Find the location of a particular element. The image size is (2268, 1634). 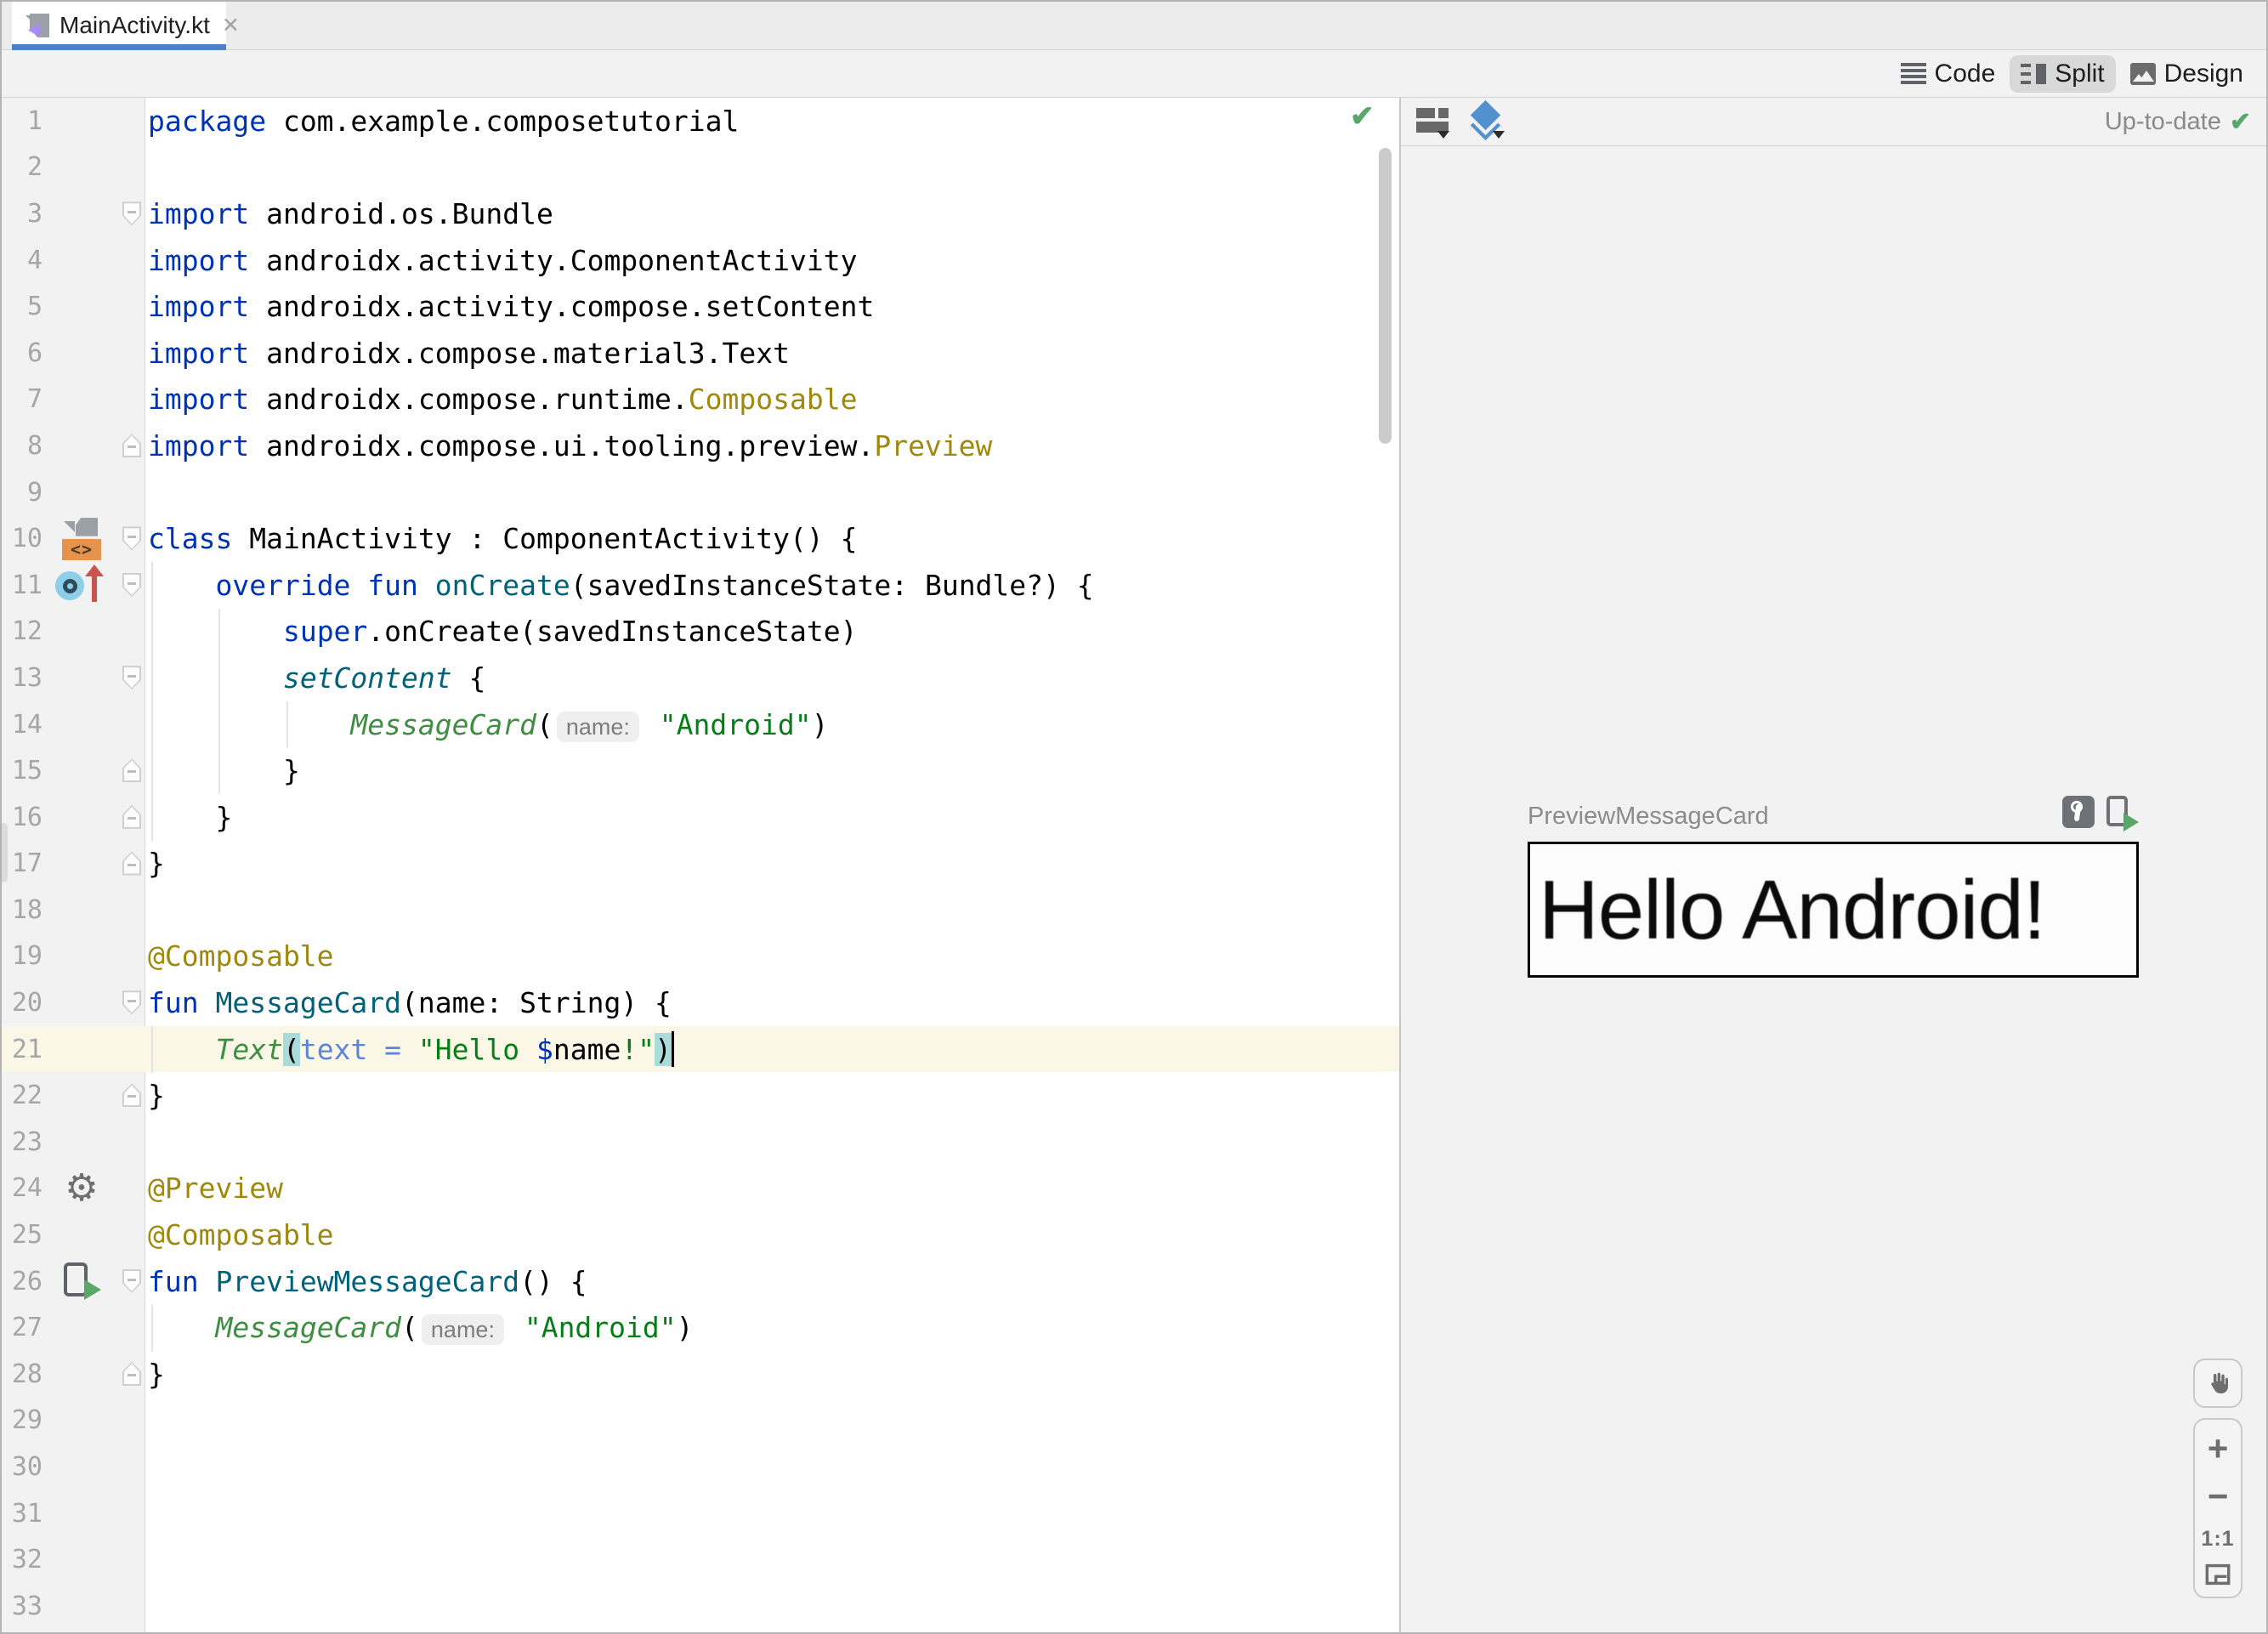

code-text: Text(text = "Hello $name!") is located at coordinates (772, 1049).